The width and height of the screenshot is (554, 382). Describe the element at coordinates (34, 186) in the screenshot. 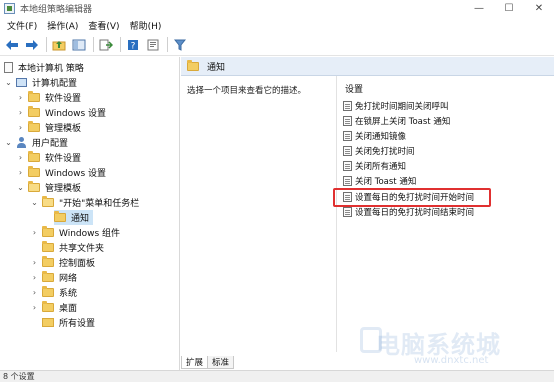

I see `folder-open-icon` at that location.